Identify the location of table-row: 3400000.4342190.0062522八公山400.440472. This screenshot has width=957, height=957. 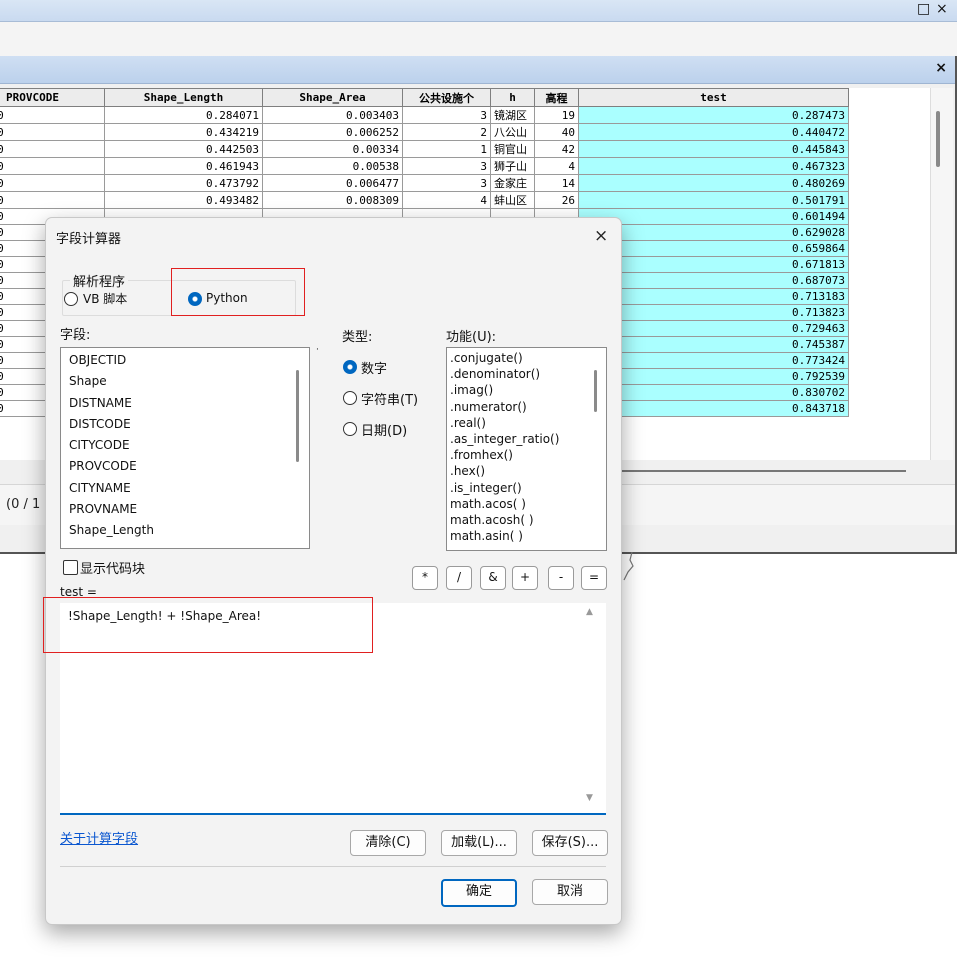
(424, 132).